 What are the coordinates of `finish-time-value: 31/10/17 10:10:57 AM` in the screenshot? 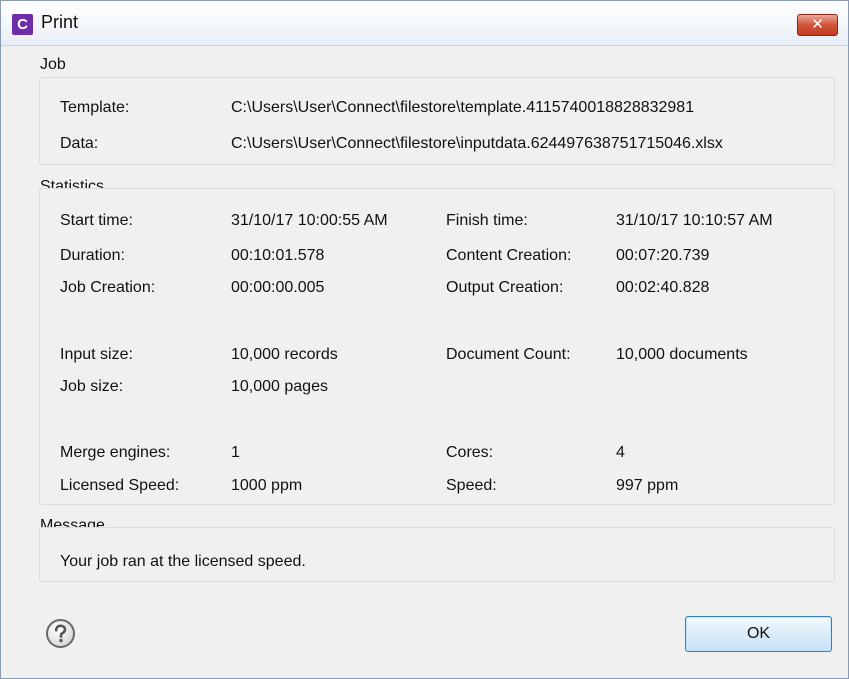 It's located at (694, 220).